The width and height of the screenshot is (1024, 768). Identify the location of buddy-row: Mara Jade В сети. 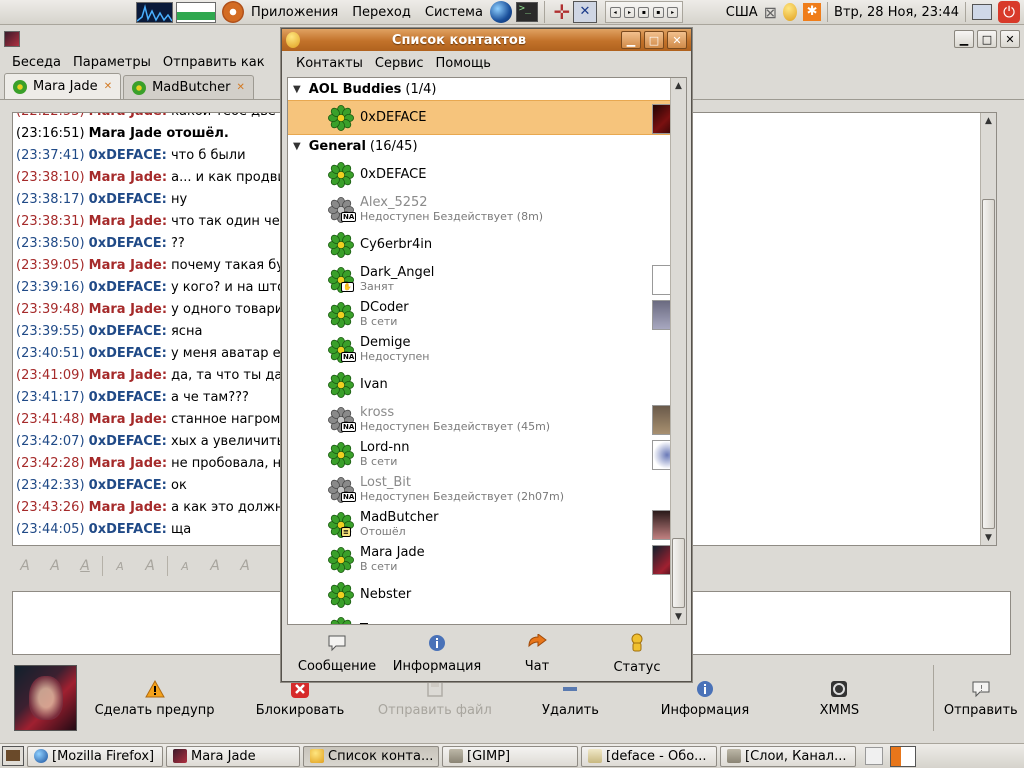
(487, 559).